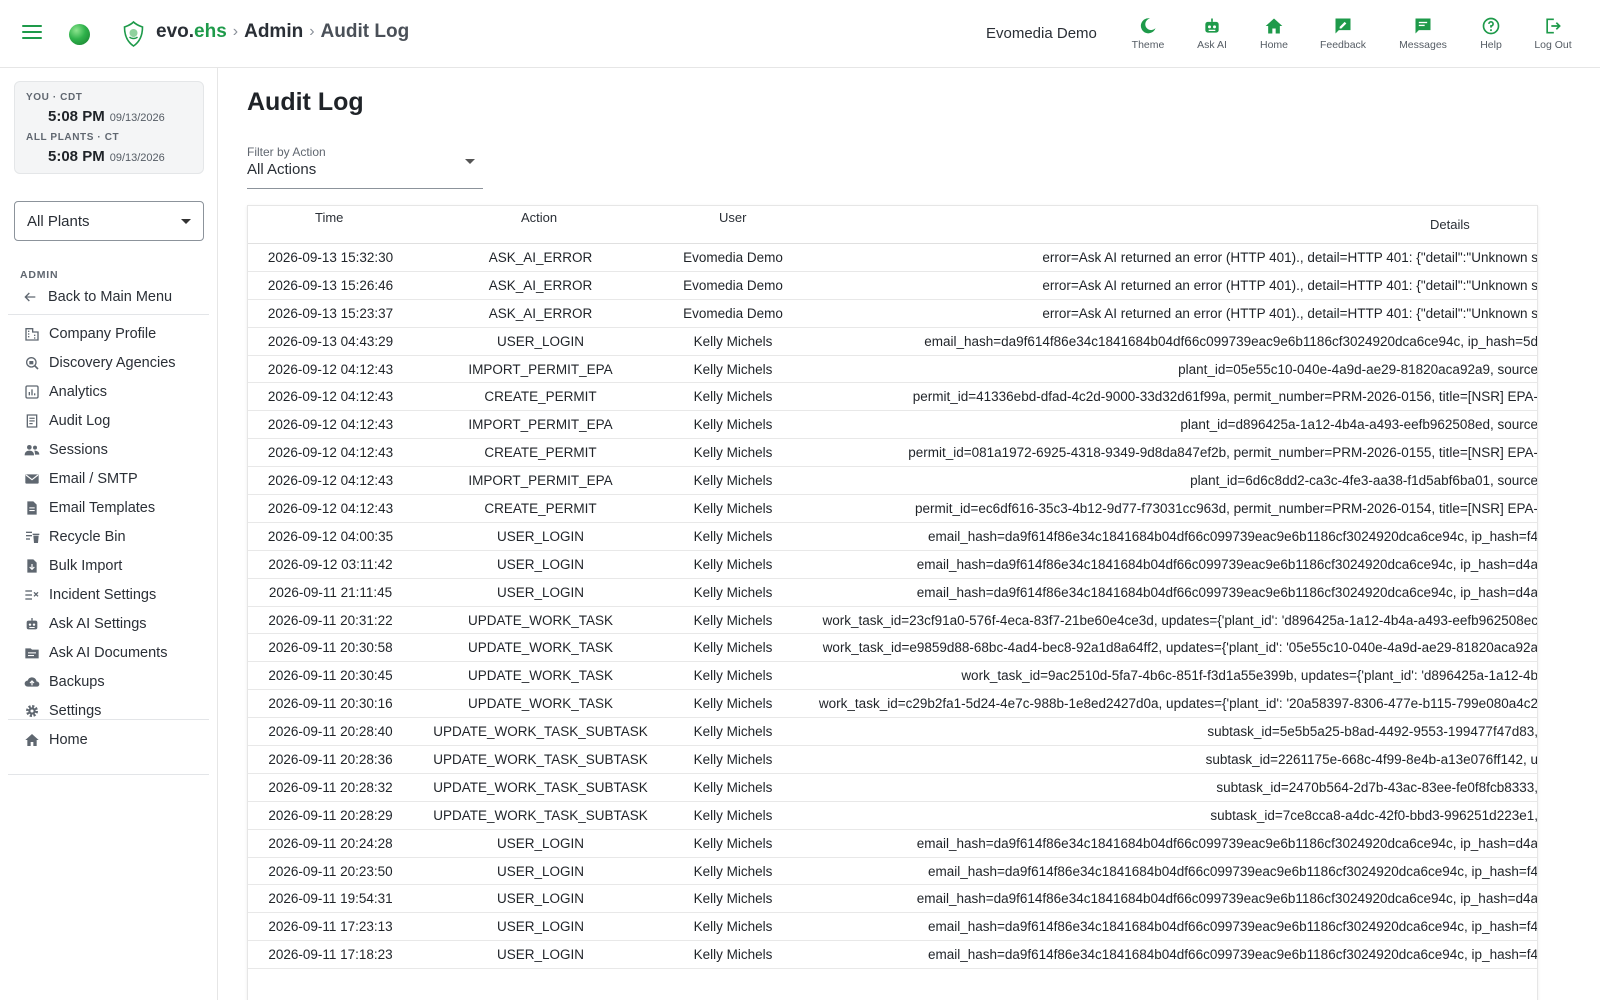  What do you see at coordinates (540, 815) in the screenshot?
I see `cell-action: UPDATE_WORK_TASK_SUBTASK` at bounding box center [540, 815].